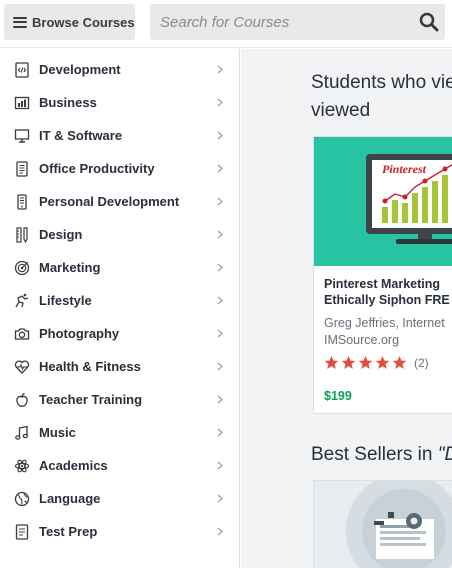  I want to click on camera-icon, so click(22, 334).